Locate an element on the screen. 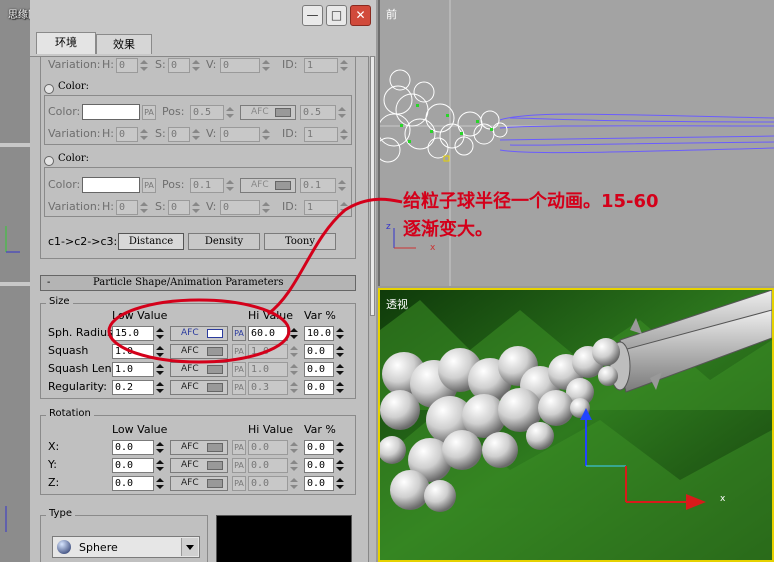 Image resolution: width=774 pixels, height=562 pixels. annotation-overlay is located at coordinates (255, 280).